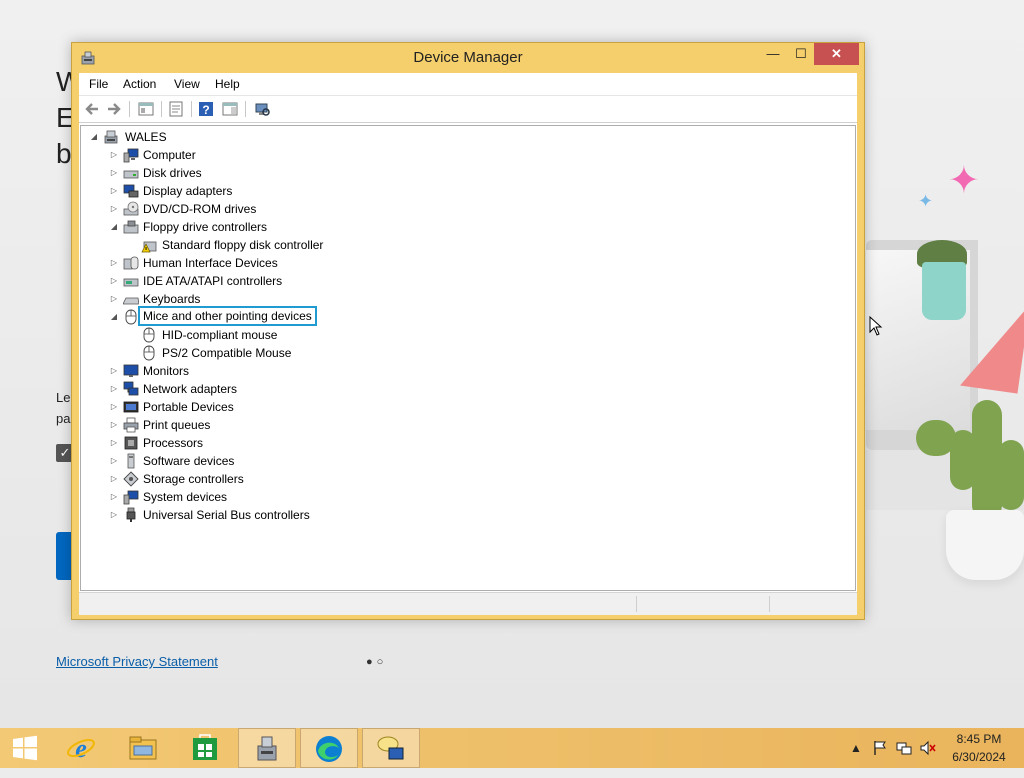 This screenshot has height=778, width=1024. I want to click on keyboard-icon, so click(131, 299).